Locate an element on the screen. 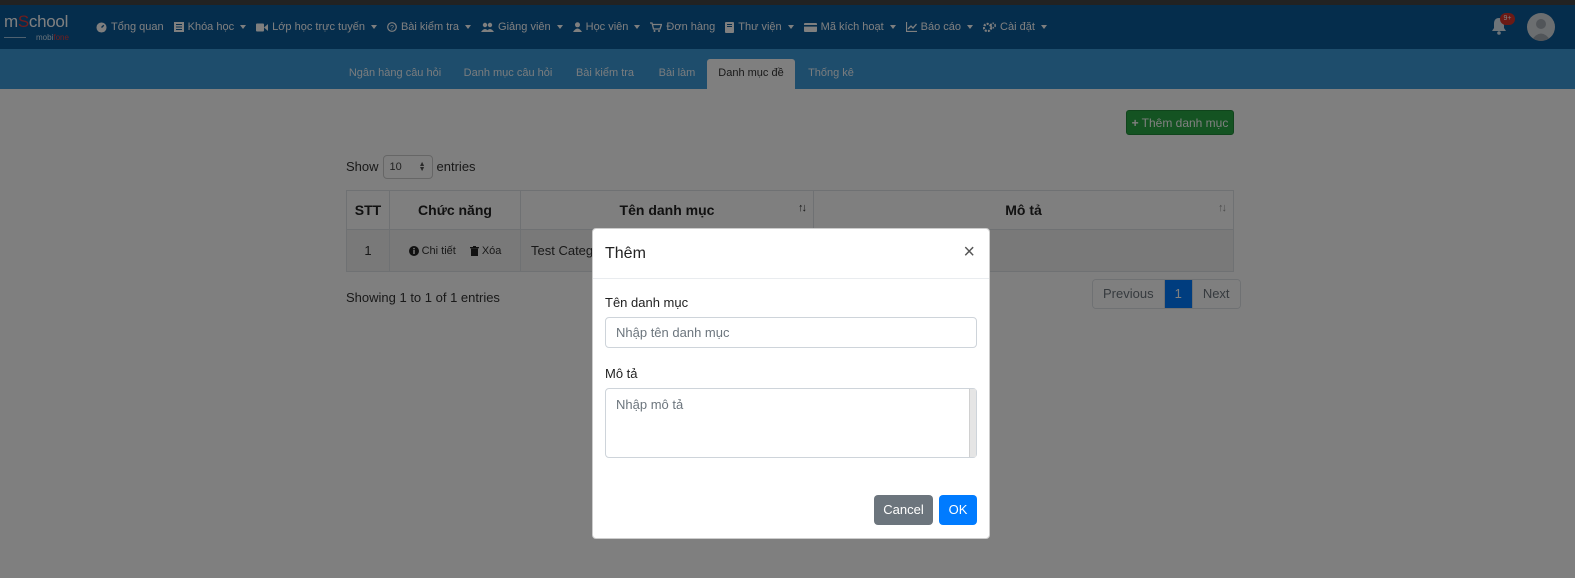  category-name-label: Tên danh mục is located at coordinates (647, 302).